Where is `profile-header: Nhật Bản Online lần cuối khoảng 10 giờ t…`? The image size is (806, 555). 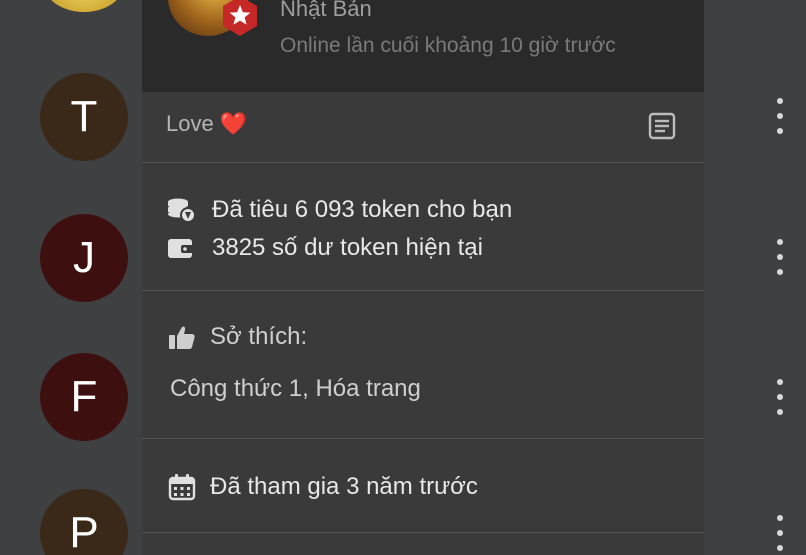 profile-header: Nhật Bản Online lần cuối khoảng 10 giờ t… is located at coordinates (423, 46).